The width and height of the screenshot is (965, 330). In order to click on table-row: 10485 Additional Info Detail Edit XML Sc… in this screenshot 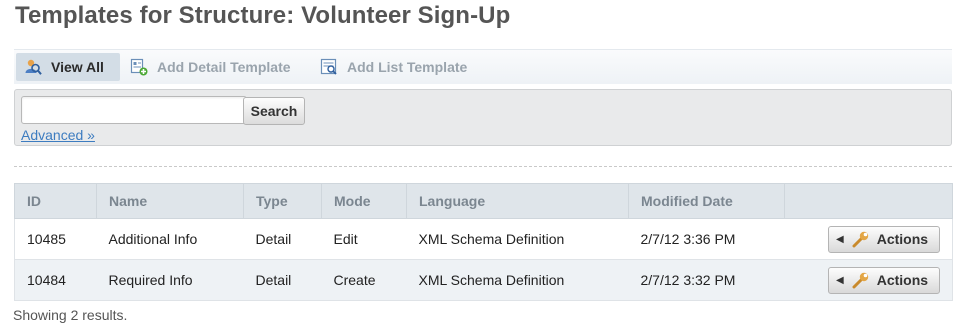, I will do `click(483, 239)`.